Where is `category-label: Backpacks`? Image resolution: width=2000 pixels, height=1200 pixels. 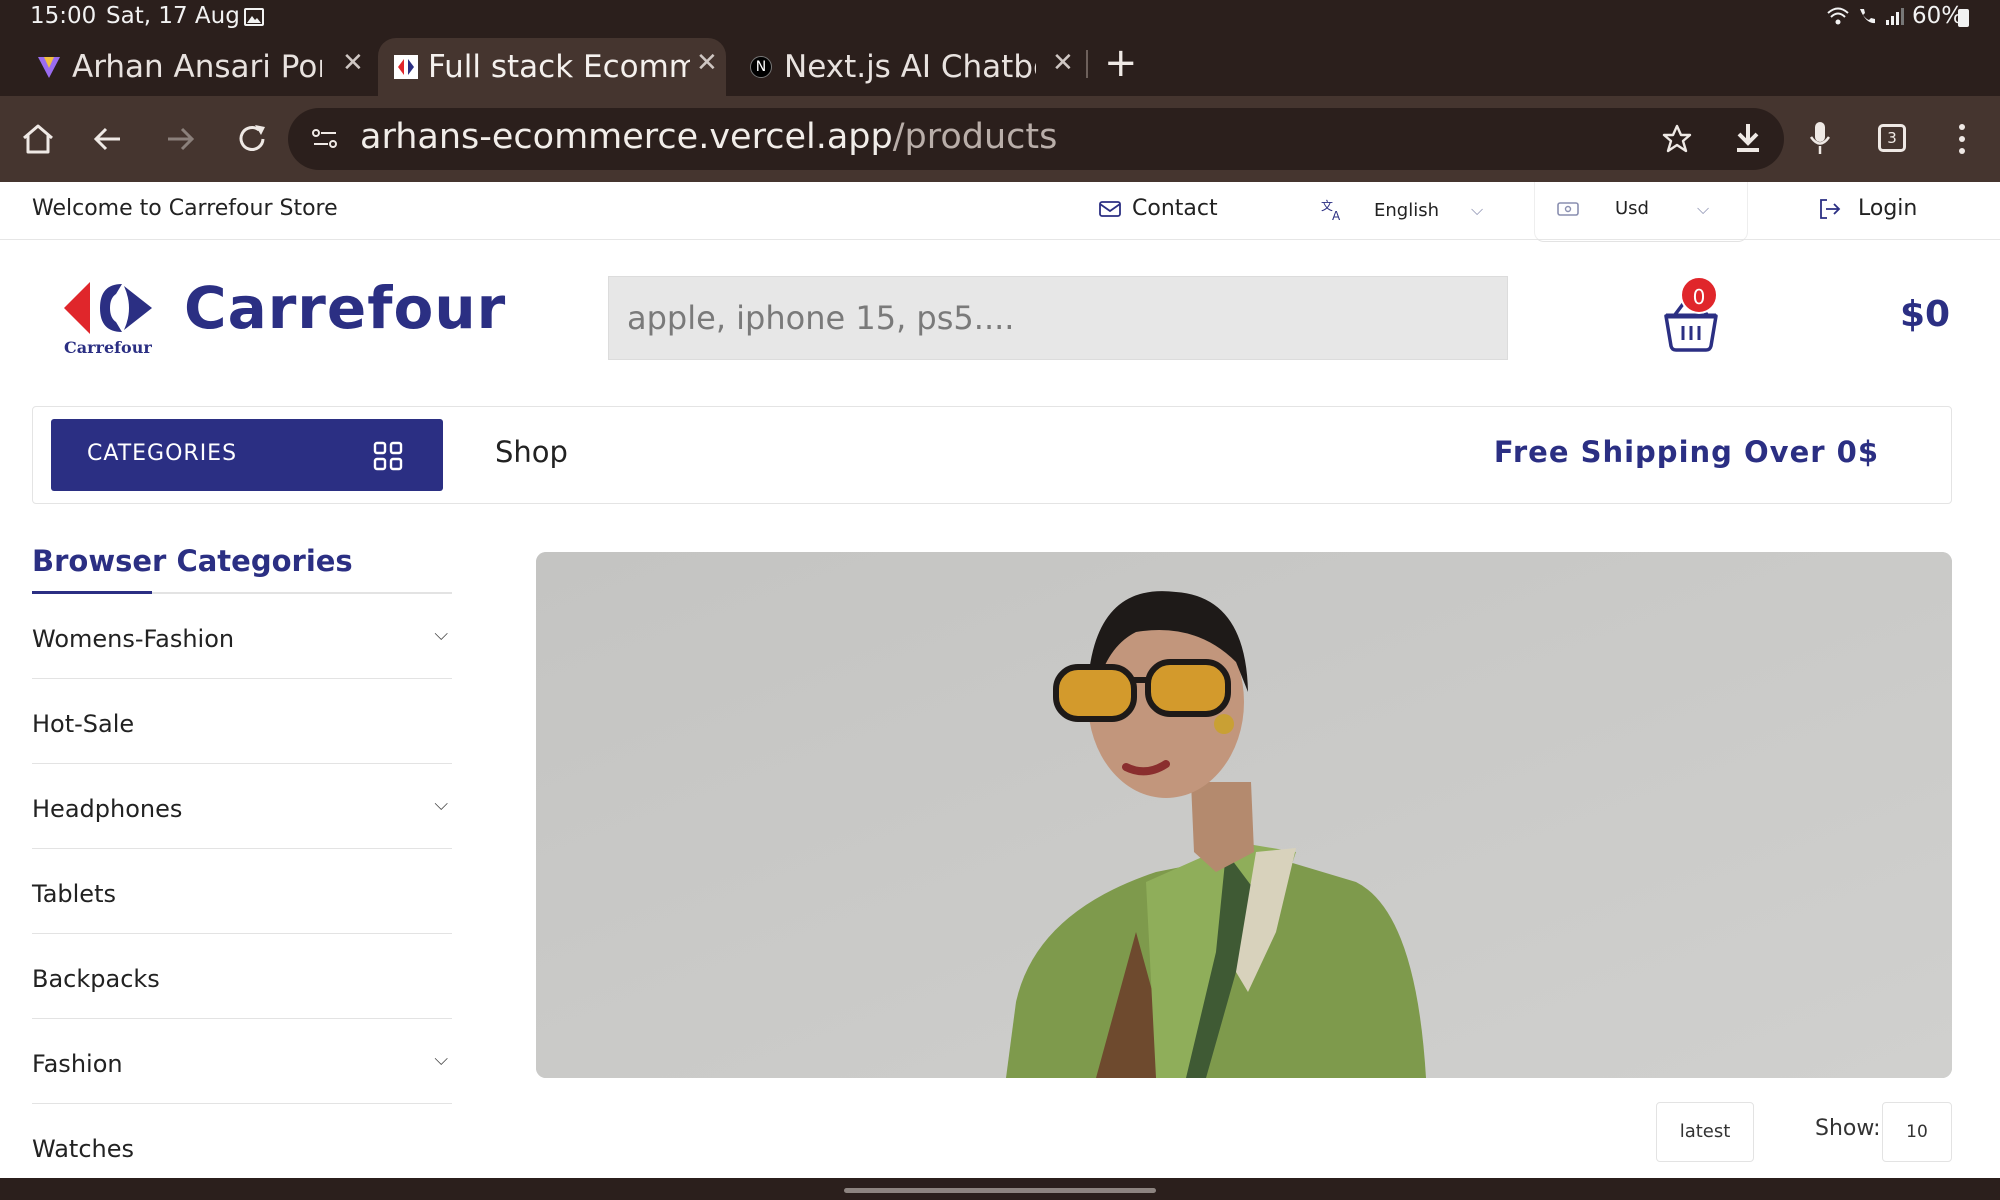 category-label: Backpacks is located at coordinates (96, 979).